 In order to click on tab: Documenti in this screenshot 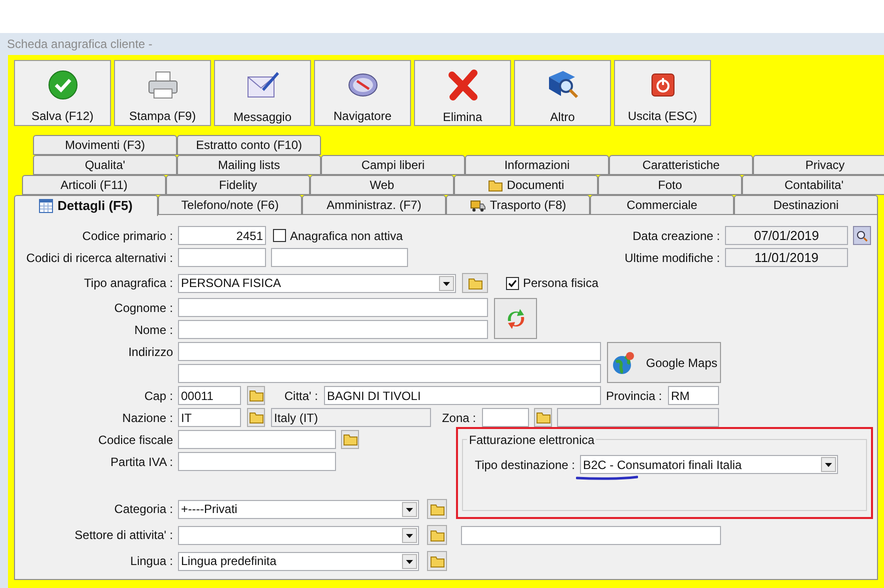, I will do `click(526, 185)`.